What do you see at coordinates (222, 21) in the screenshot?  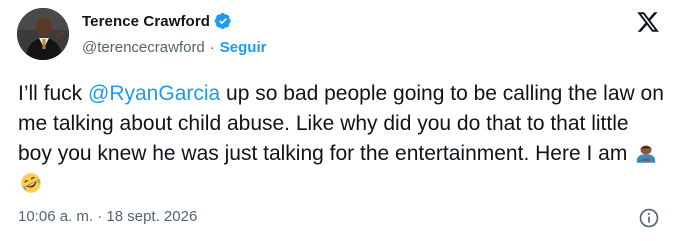 I see `verified-badge-icon` at bounding box center [222, 21].